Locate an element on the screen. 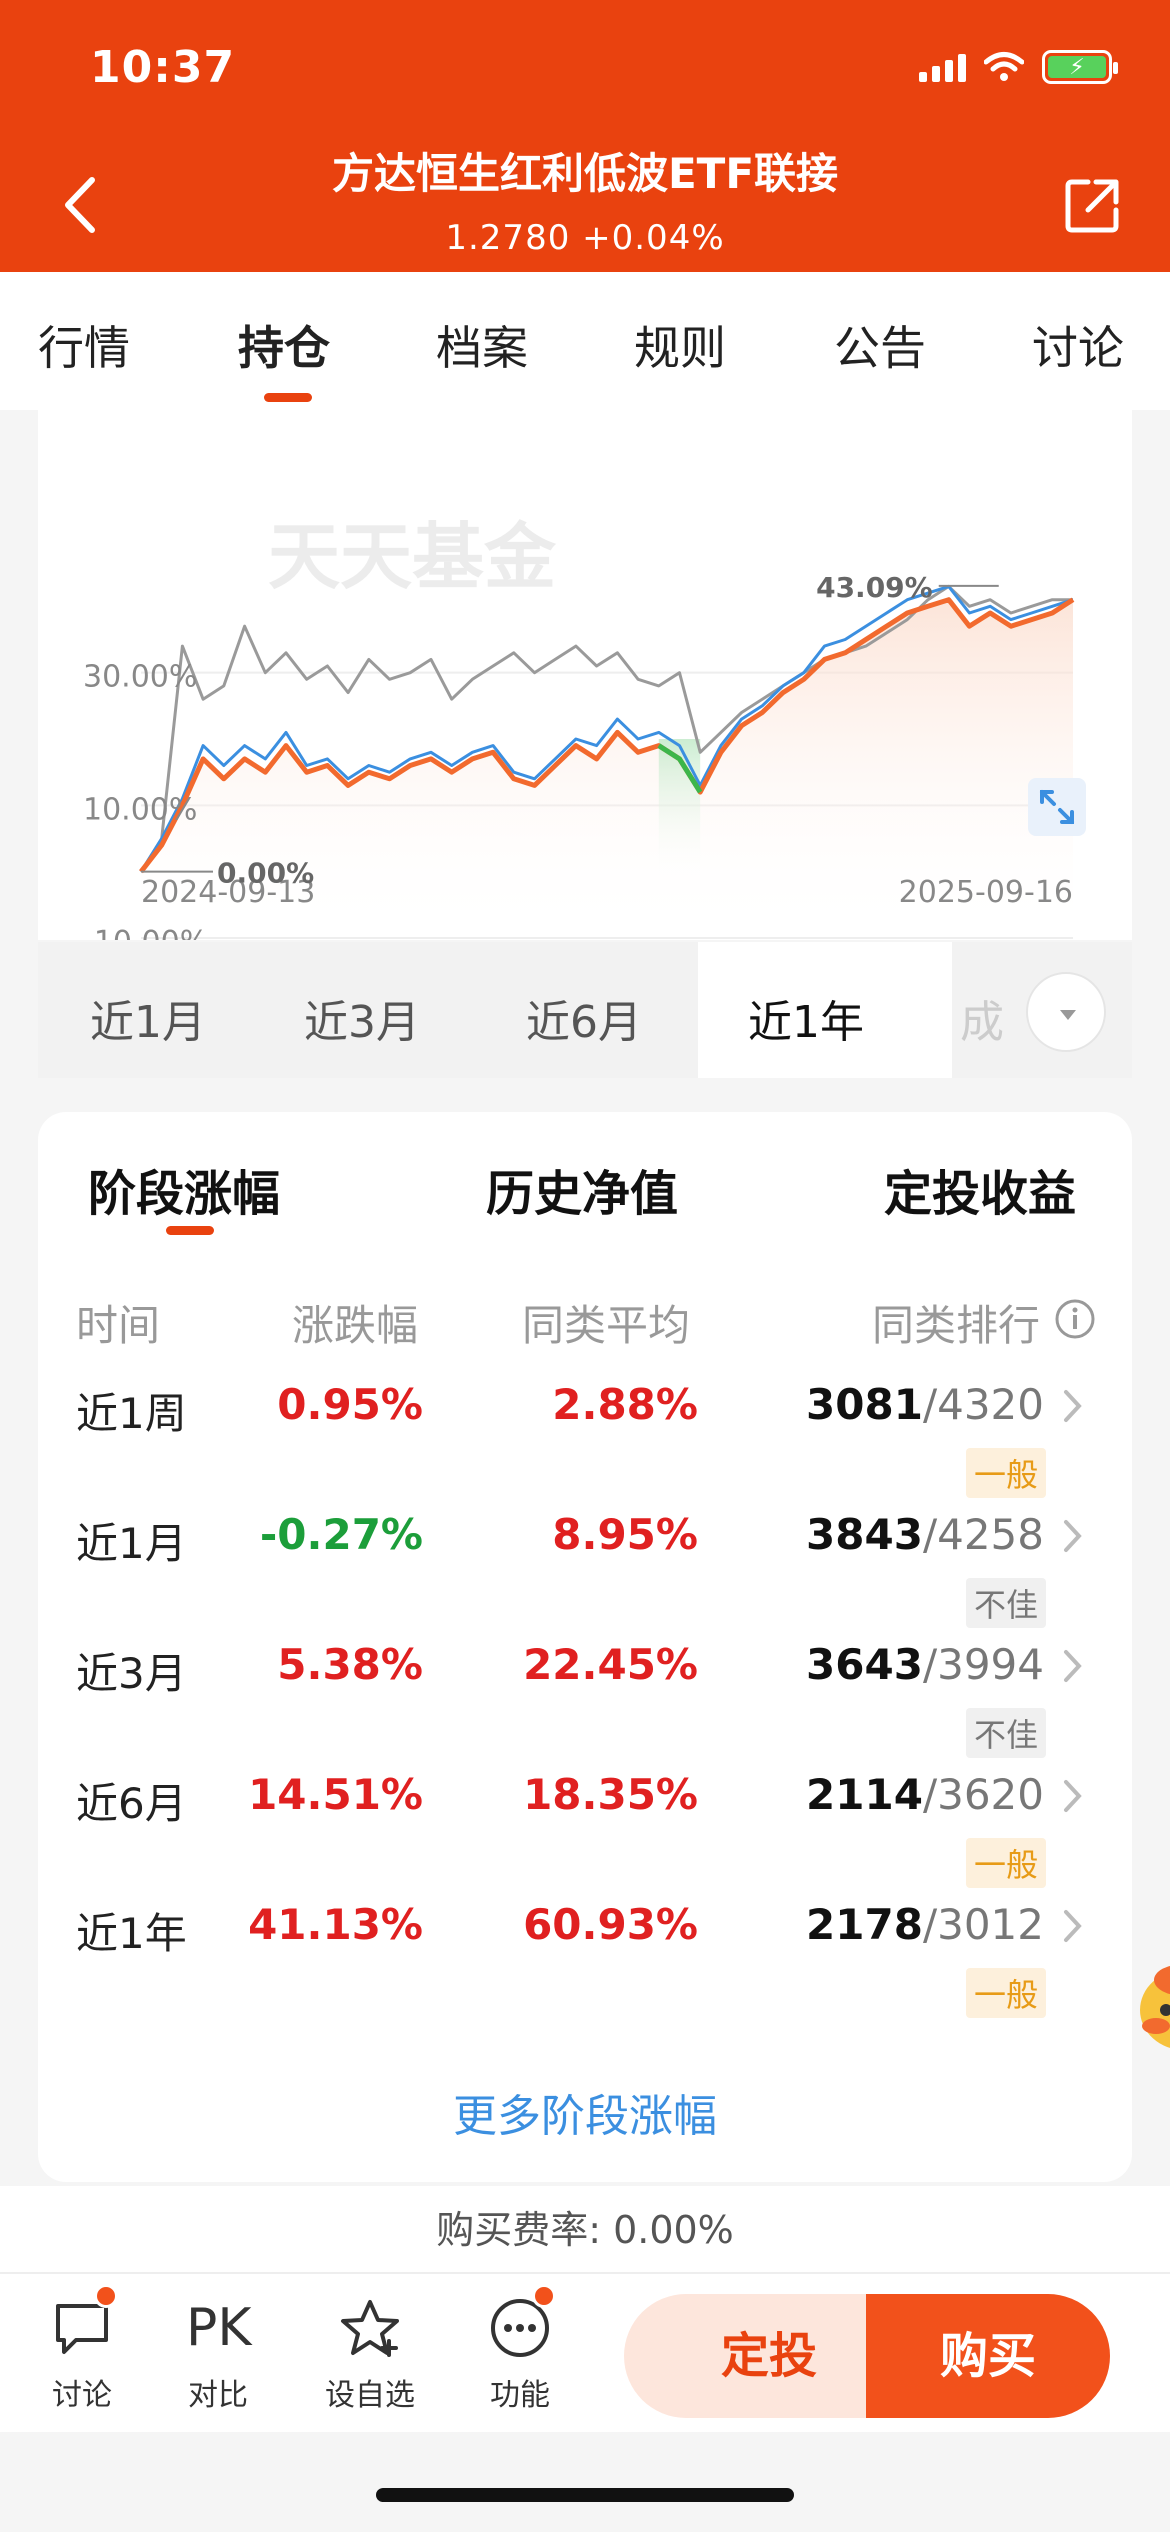  period-dropdown-button is located at coordinates (1066, 1012).